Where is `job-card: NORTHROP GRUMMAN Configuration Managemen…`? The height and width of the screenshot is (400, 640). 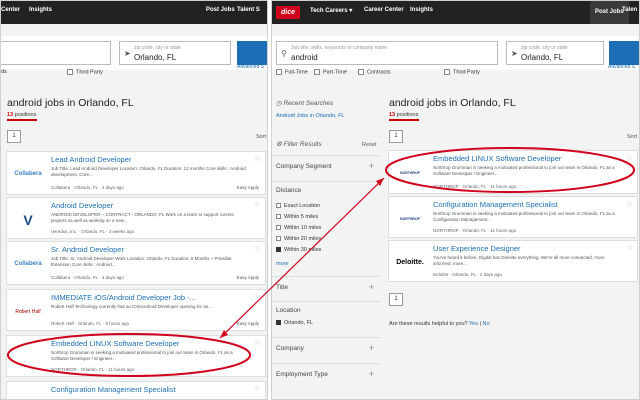
job-card: NORTHROP GRUMMAN Configuration Managemen… is located at coordinates (513, 217).